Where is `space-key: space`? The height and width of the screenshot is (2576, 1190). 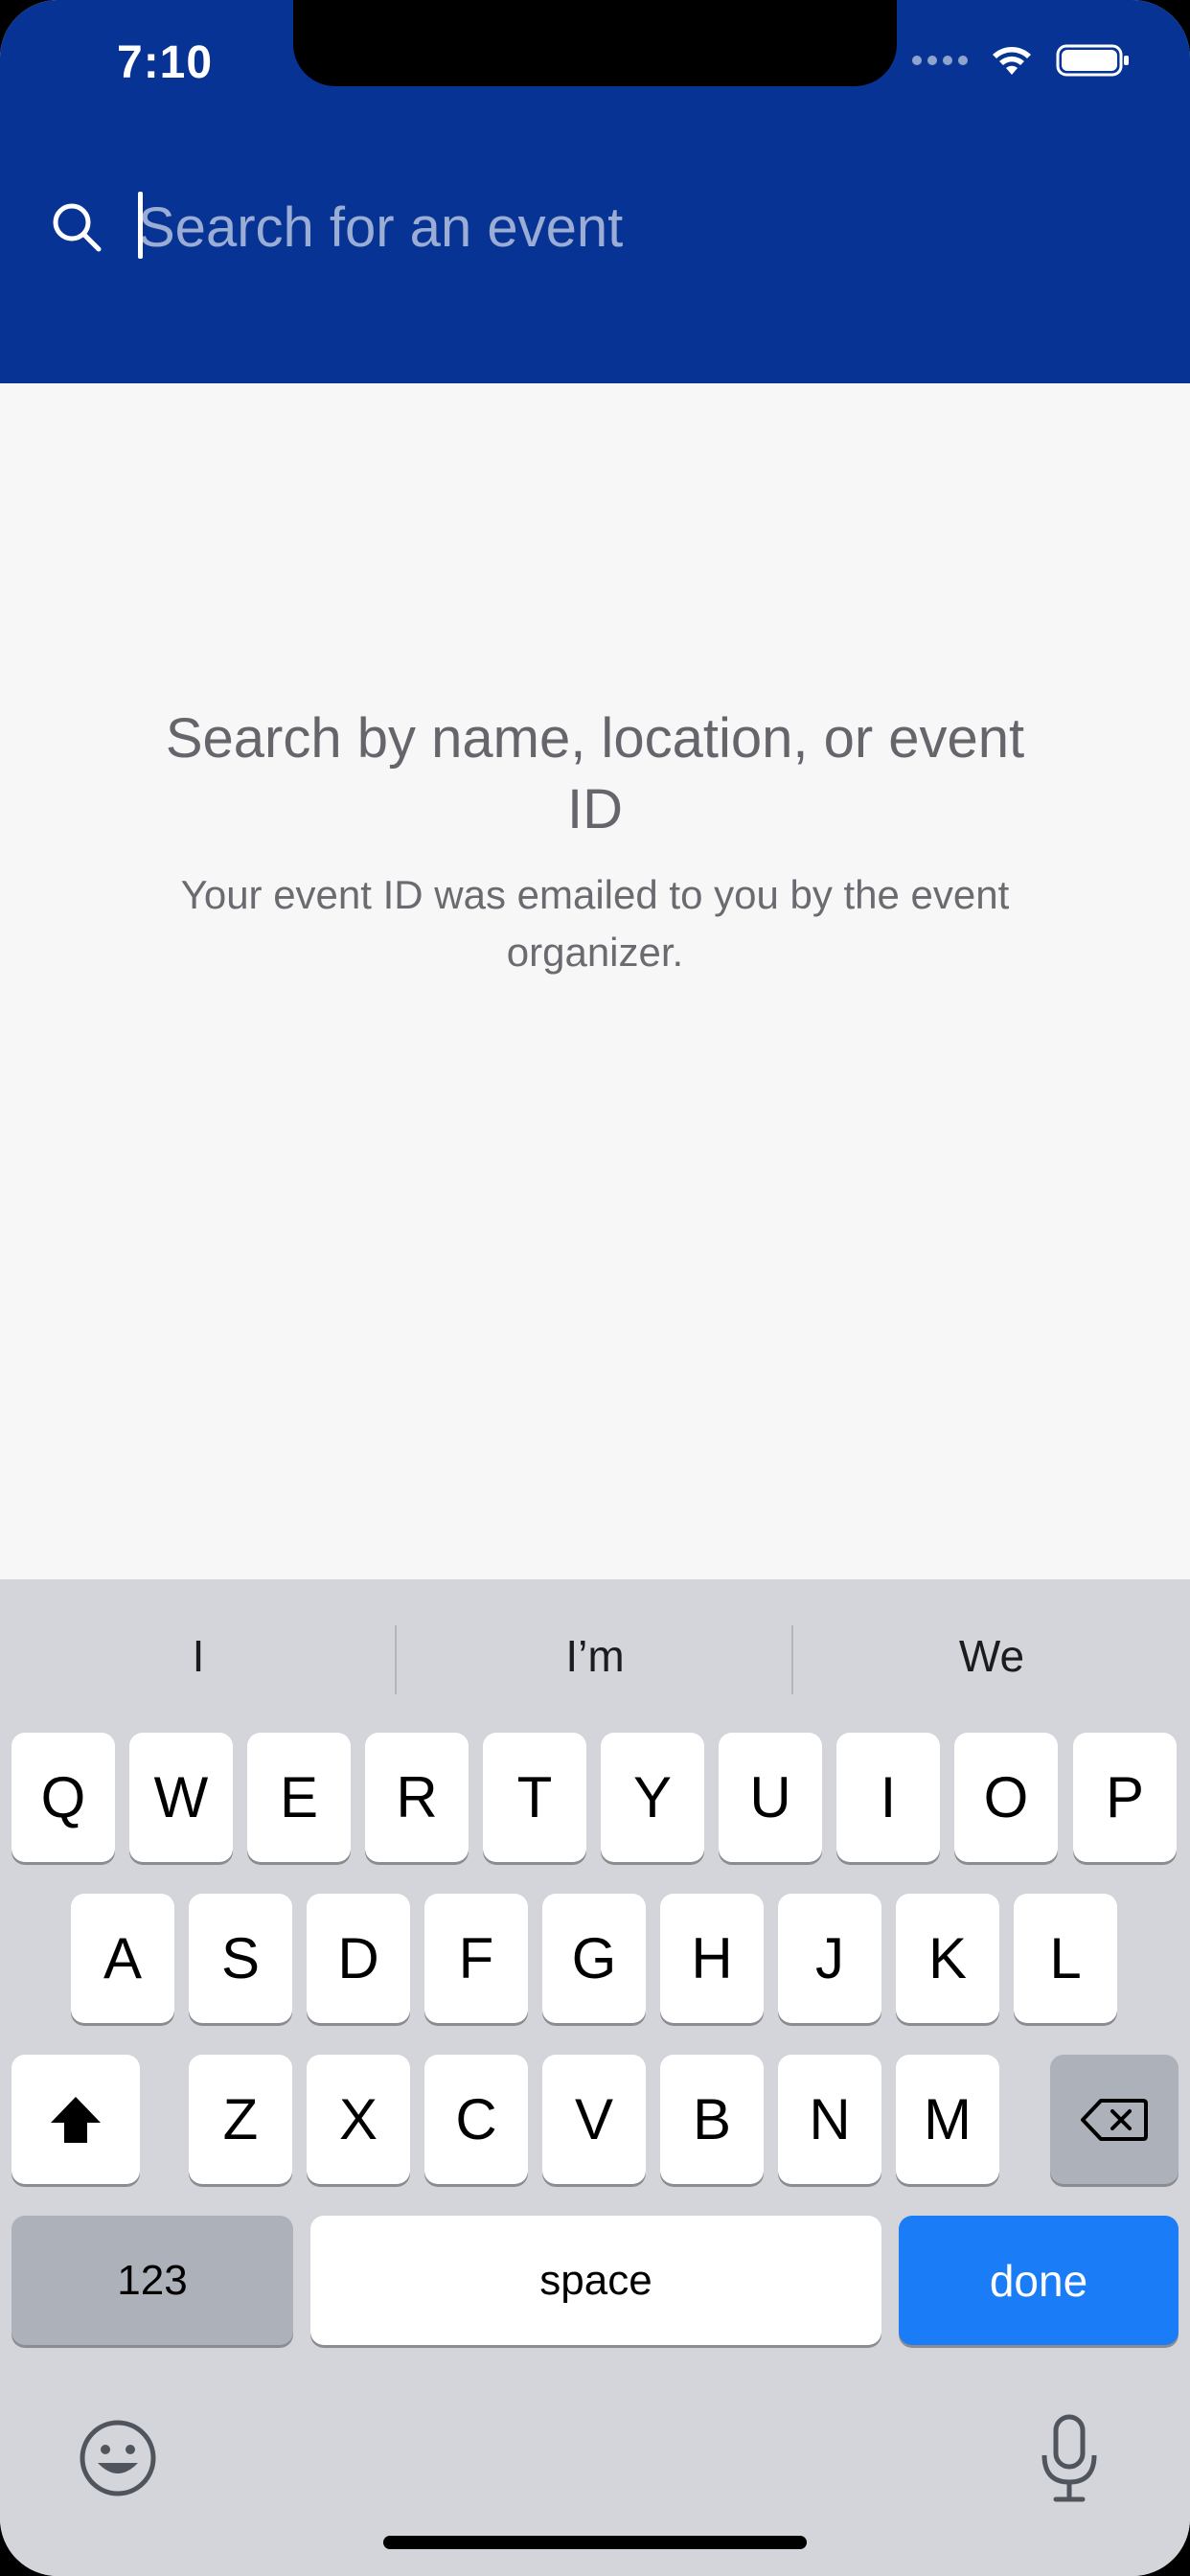
space-key: space is located at coordinates (595, 2280).